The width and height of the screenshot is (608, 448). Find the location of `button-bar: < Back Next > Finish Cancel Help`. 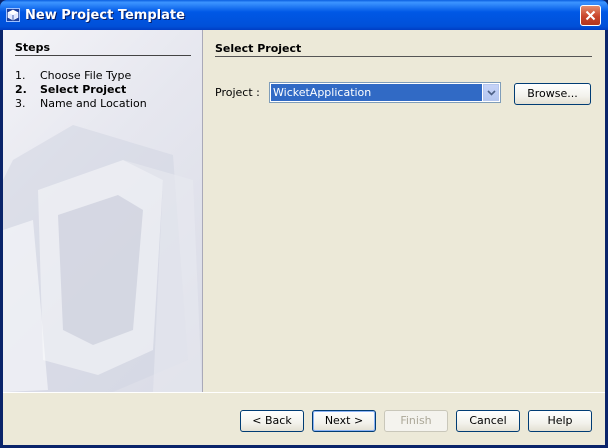

button-bar: < Back Next > Finish Cancel Help is located at coordinates (304, 419).